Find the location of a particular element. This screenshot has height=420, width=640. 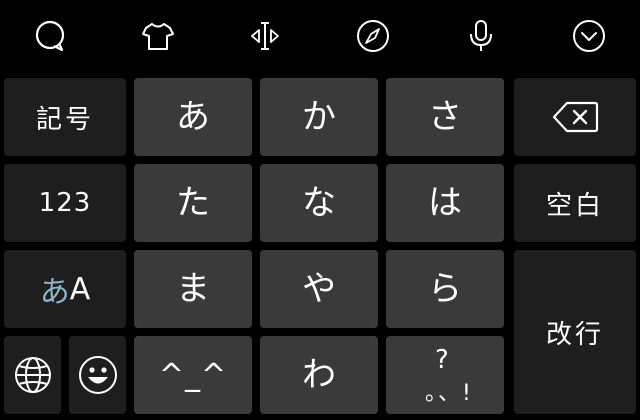

key-na: な is located at coordinates (319, 203).